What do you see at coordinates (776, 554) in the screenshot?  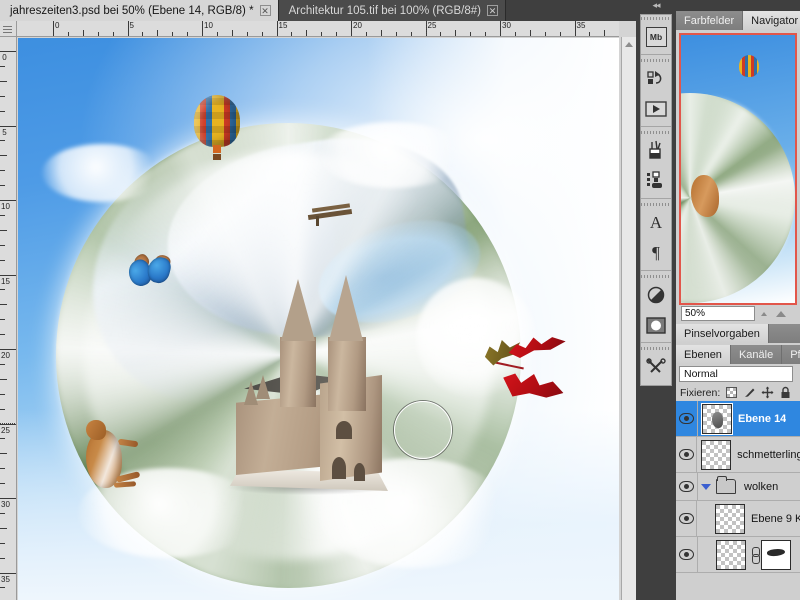 I see `layer-mask-thumbnail` at bounding box center [776, 554].